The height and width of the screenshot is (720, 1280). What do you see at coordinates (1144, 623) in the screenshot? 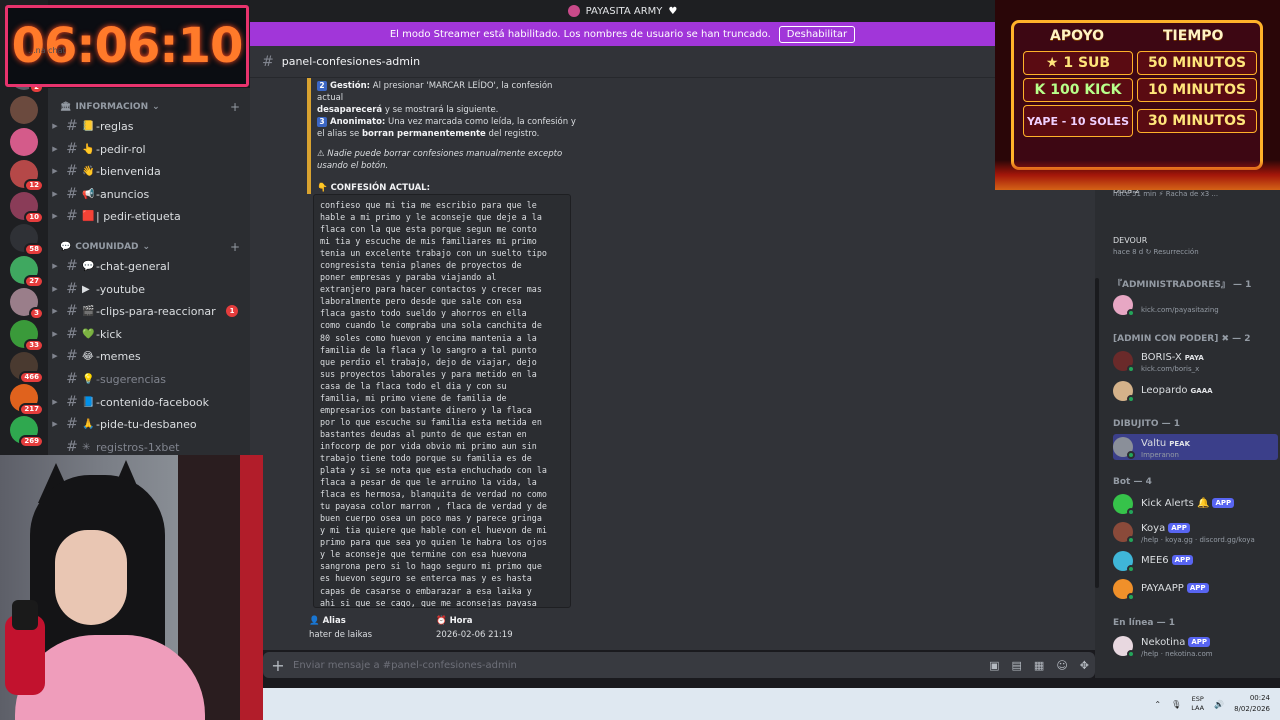
I see `group-en-linea: En línea — 1` at bounding box center [1144, 623].